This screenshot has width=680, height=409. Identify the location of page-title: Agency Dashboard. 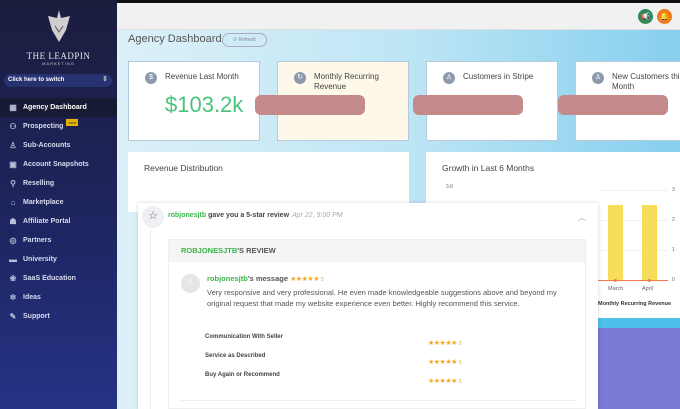
(175, 39).